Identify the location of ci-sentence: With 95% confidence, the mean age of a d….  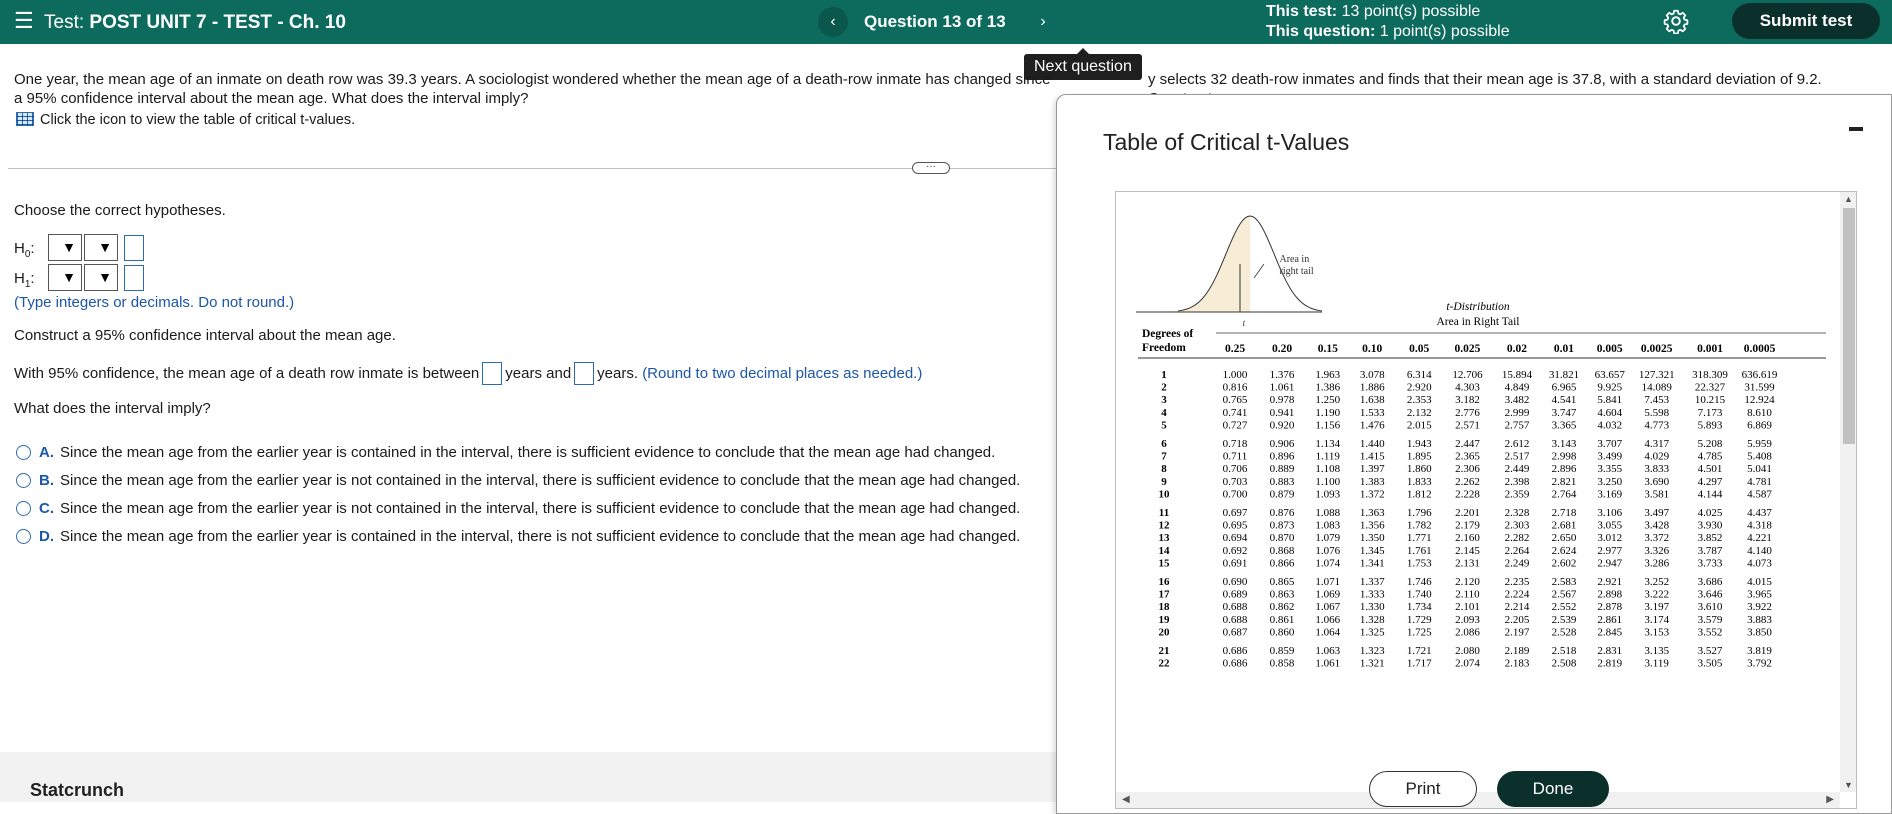
(468, 373).